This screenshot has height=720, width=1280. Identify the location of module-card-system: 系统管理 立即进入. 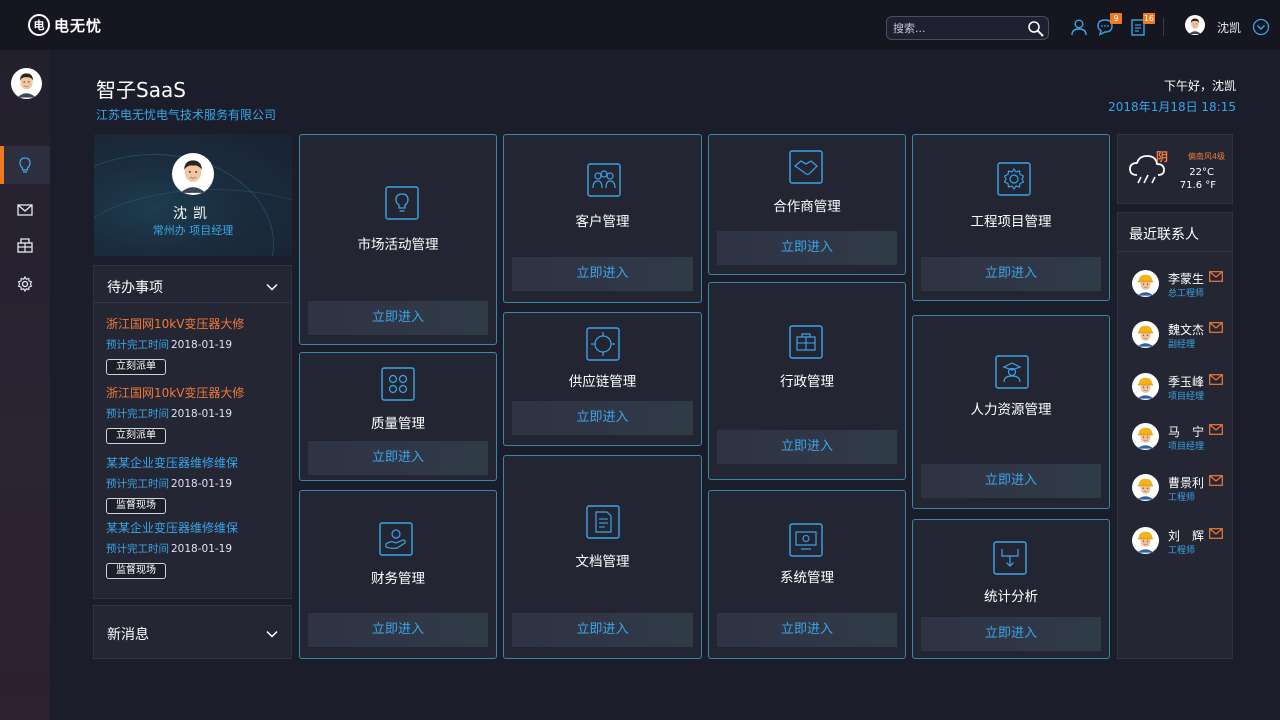
(807, 574).